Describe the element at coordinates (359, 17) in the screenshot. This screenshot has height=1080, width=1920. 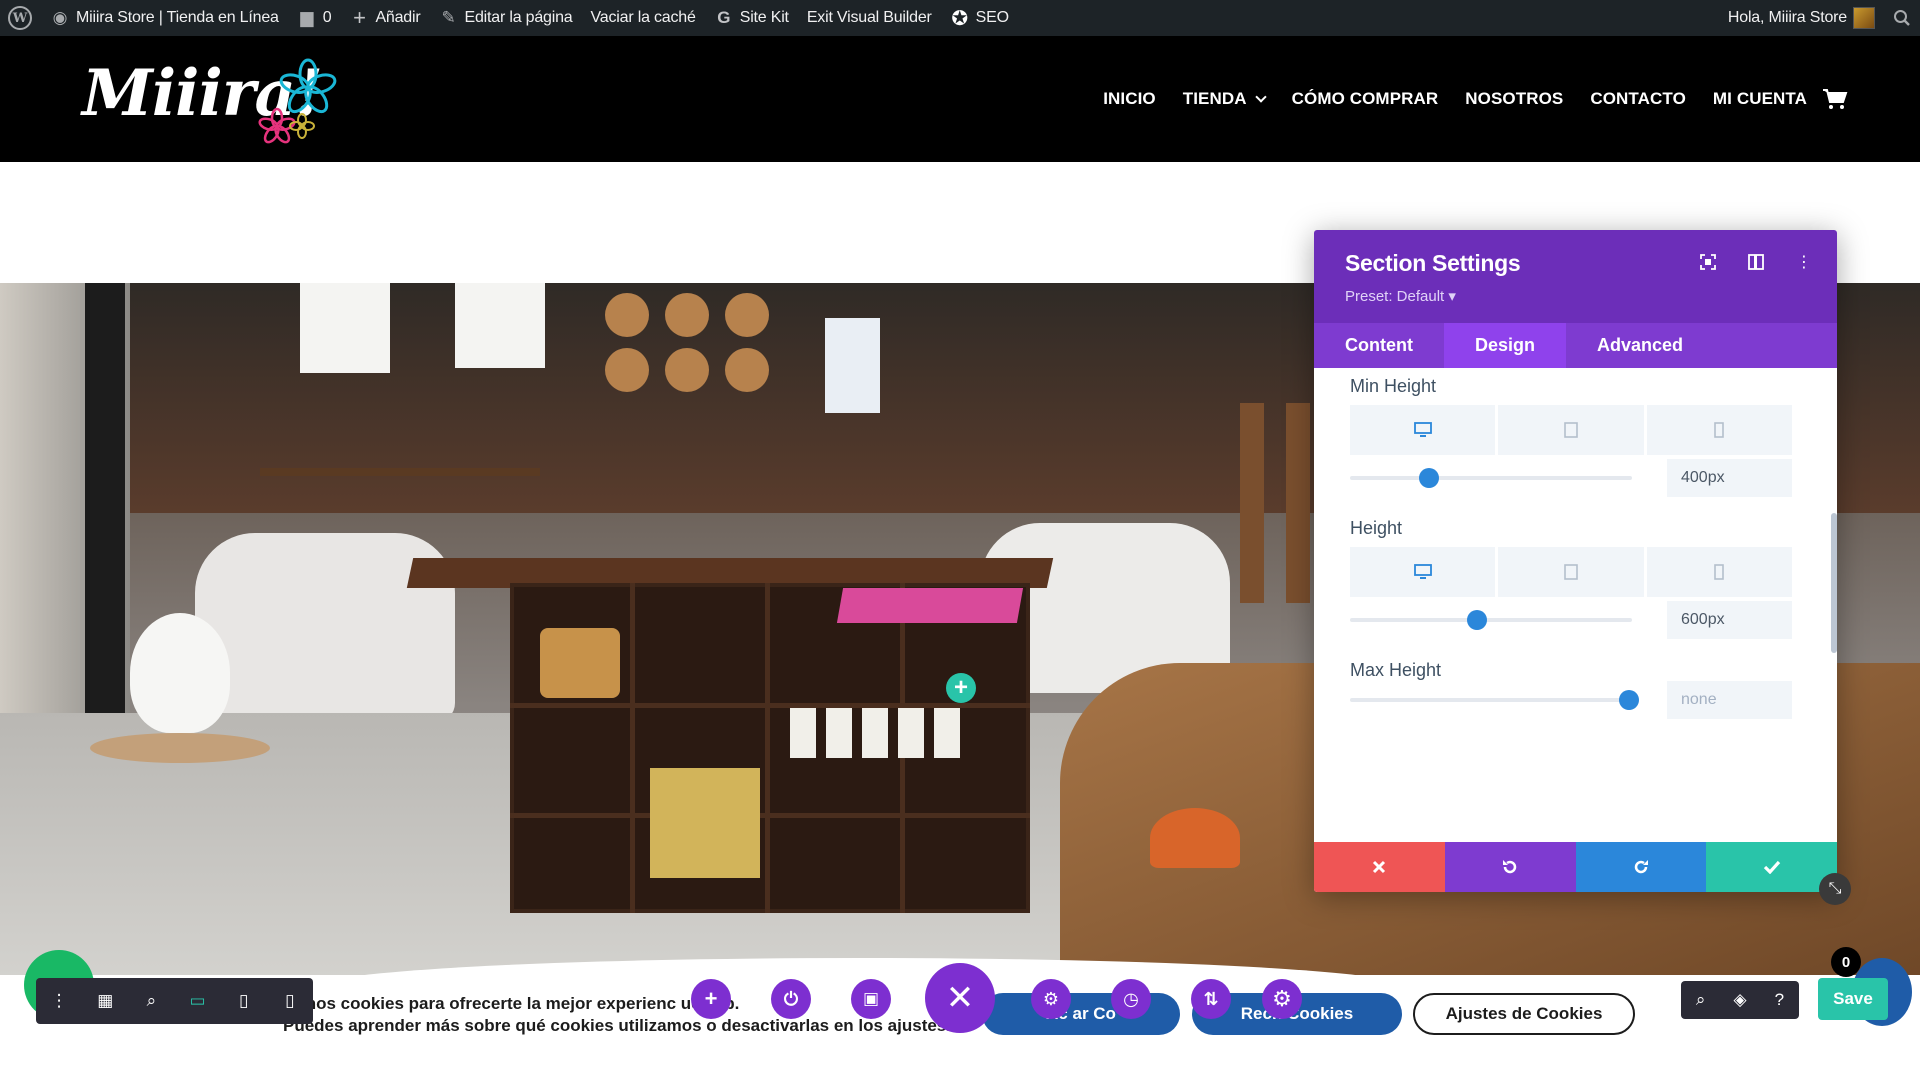
I see `plus-icon: +` at that location.